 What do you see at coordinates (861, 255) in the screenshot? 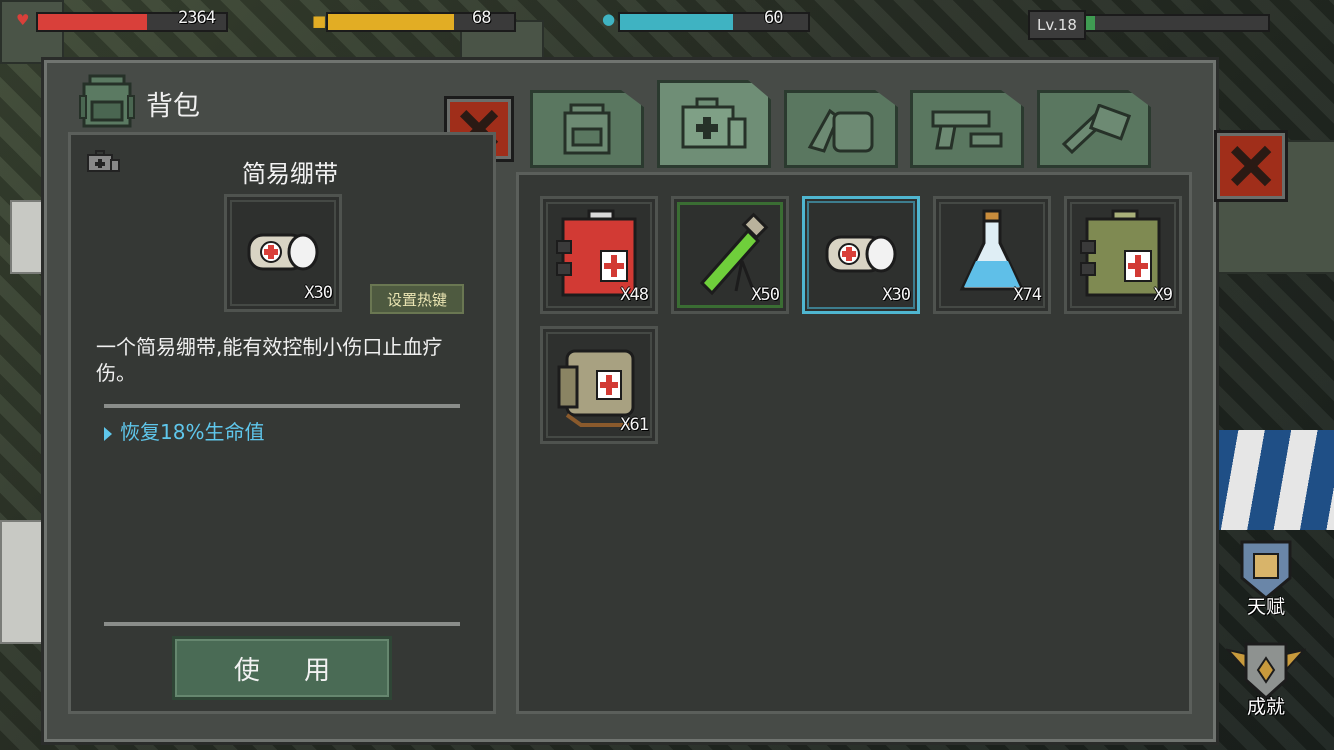
I see `inventory-slot-selected: X30` at bounding box center [861, 255].